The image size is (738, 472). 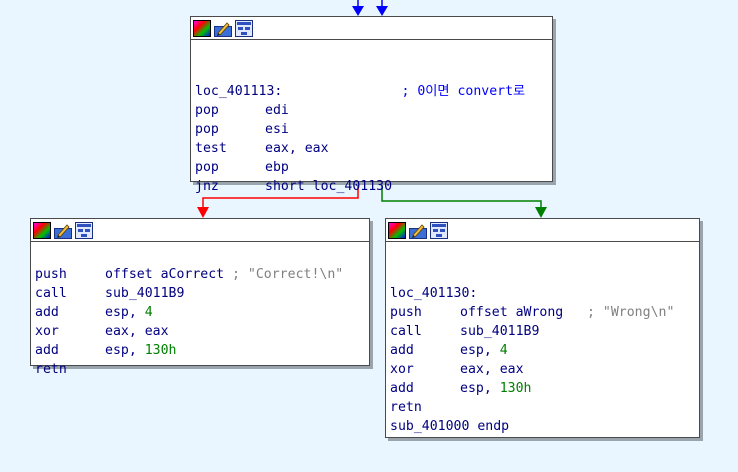 What do you see at coordinates (288, 274) in the screenshot?
I see `string-comment: ; "Correct!\n"` at bounding box center [288, 274].